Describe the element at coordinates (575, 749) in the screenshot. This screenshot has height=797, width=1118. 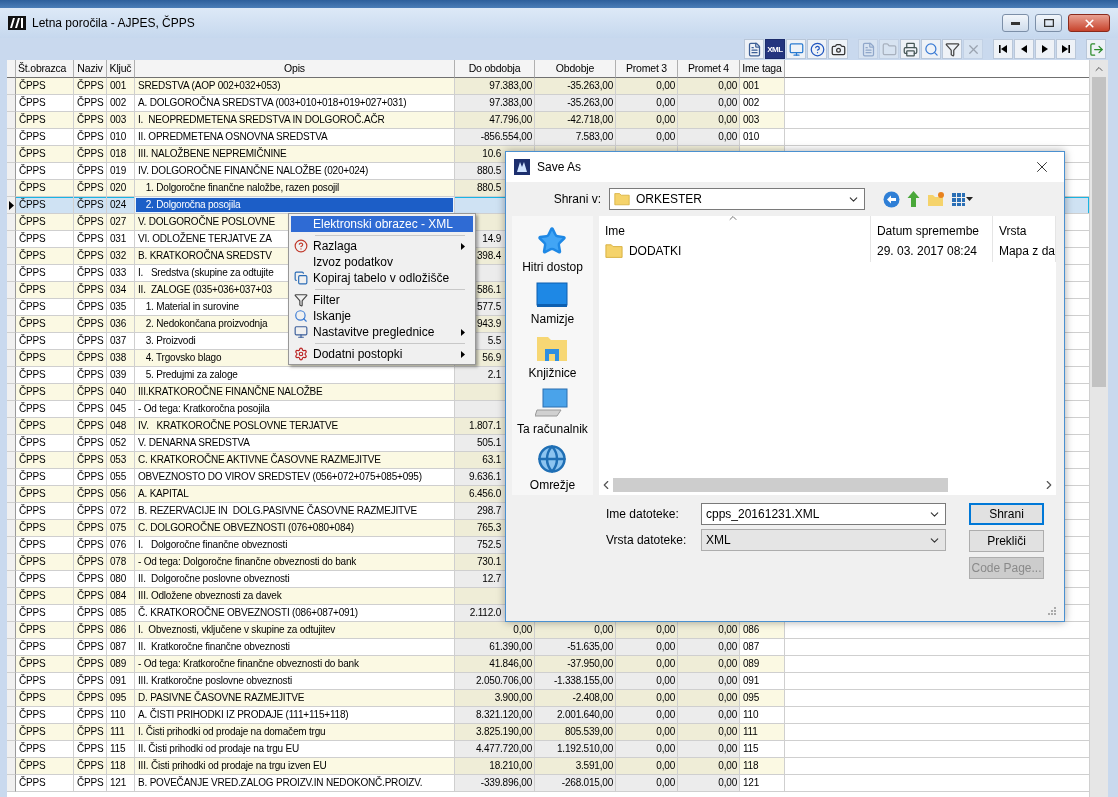
I see `table-cell: 1.192.510,00` at that location.